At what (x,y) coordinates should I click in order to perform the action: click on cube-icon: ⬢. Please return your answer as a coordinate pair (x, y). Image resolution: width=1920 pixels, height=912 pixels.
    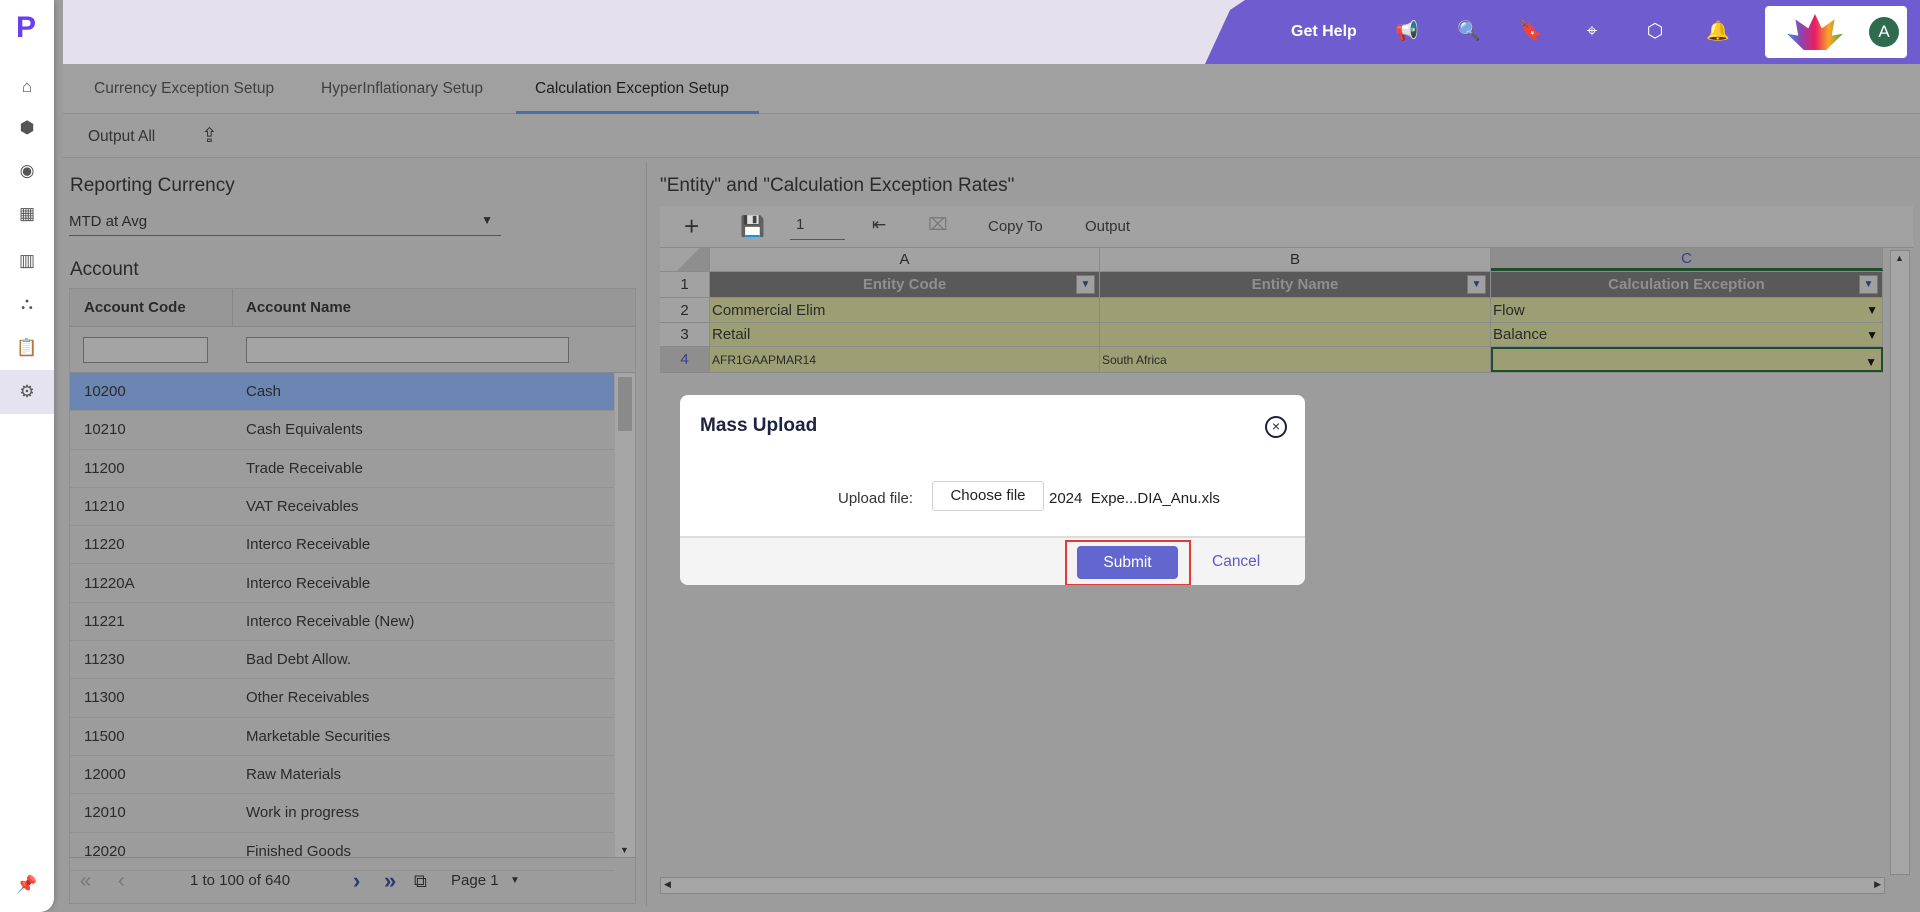
    Looking at the image, I should click on (27, 128).